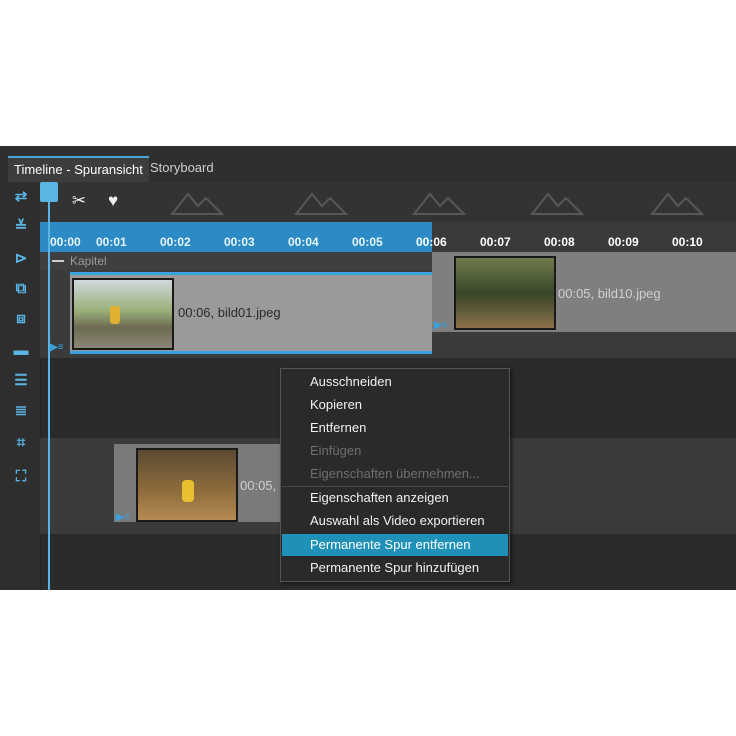 This screenshot has height=736, width=736. What do you see at coordinates (88, 261) in the screenshot?
I see `chapter-label: Kapitel` at bounding box center [88, 261].